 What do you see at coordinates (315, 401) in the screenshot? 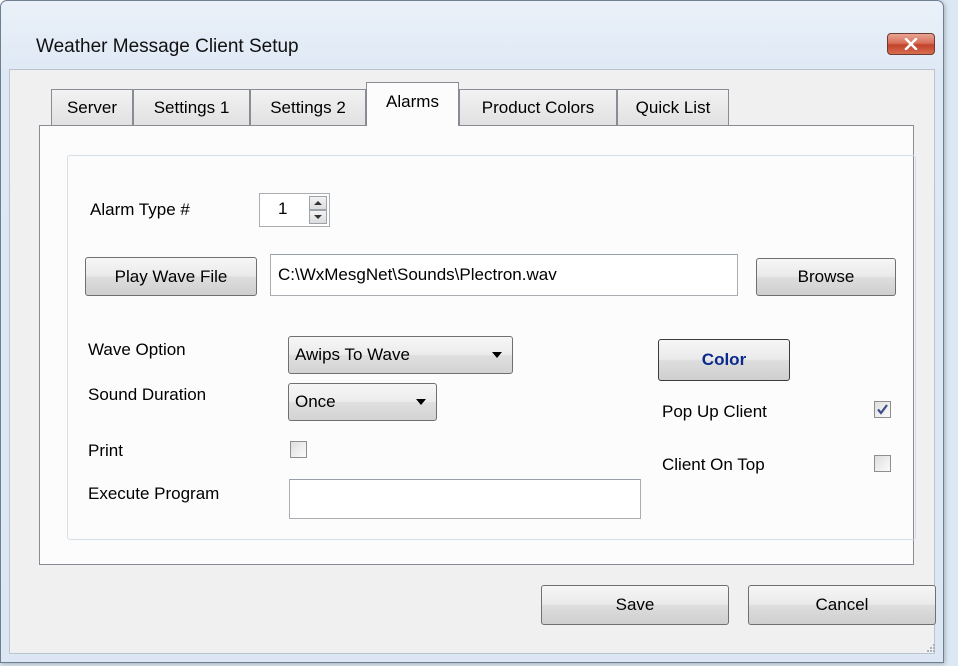
I see `sound-duration-value: Once` at bounding box center [315, 401].